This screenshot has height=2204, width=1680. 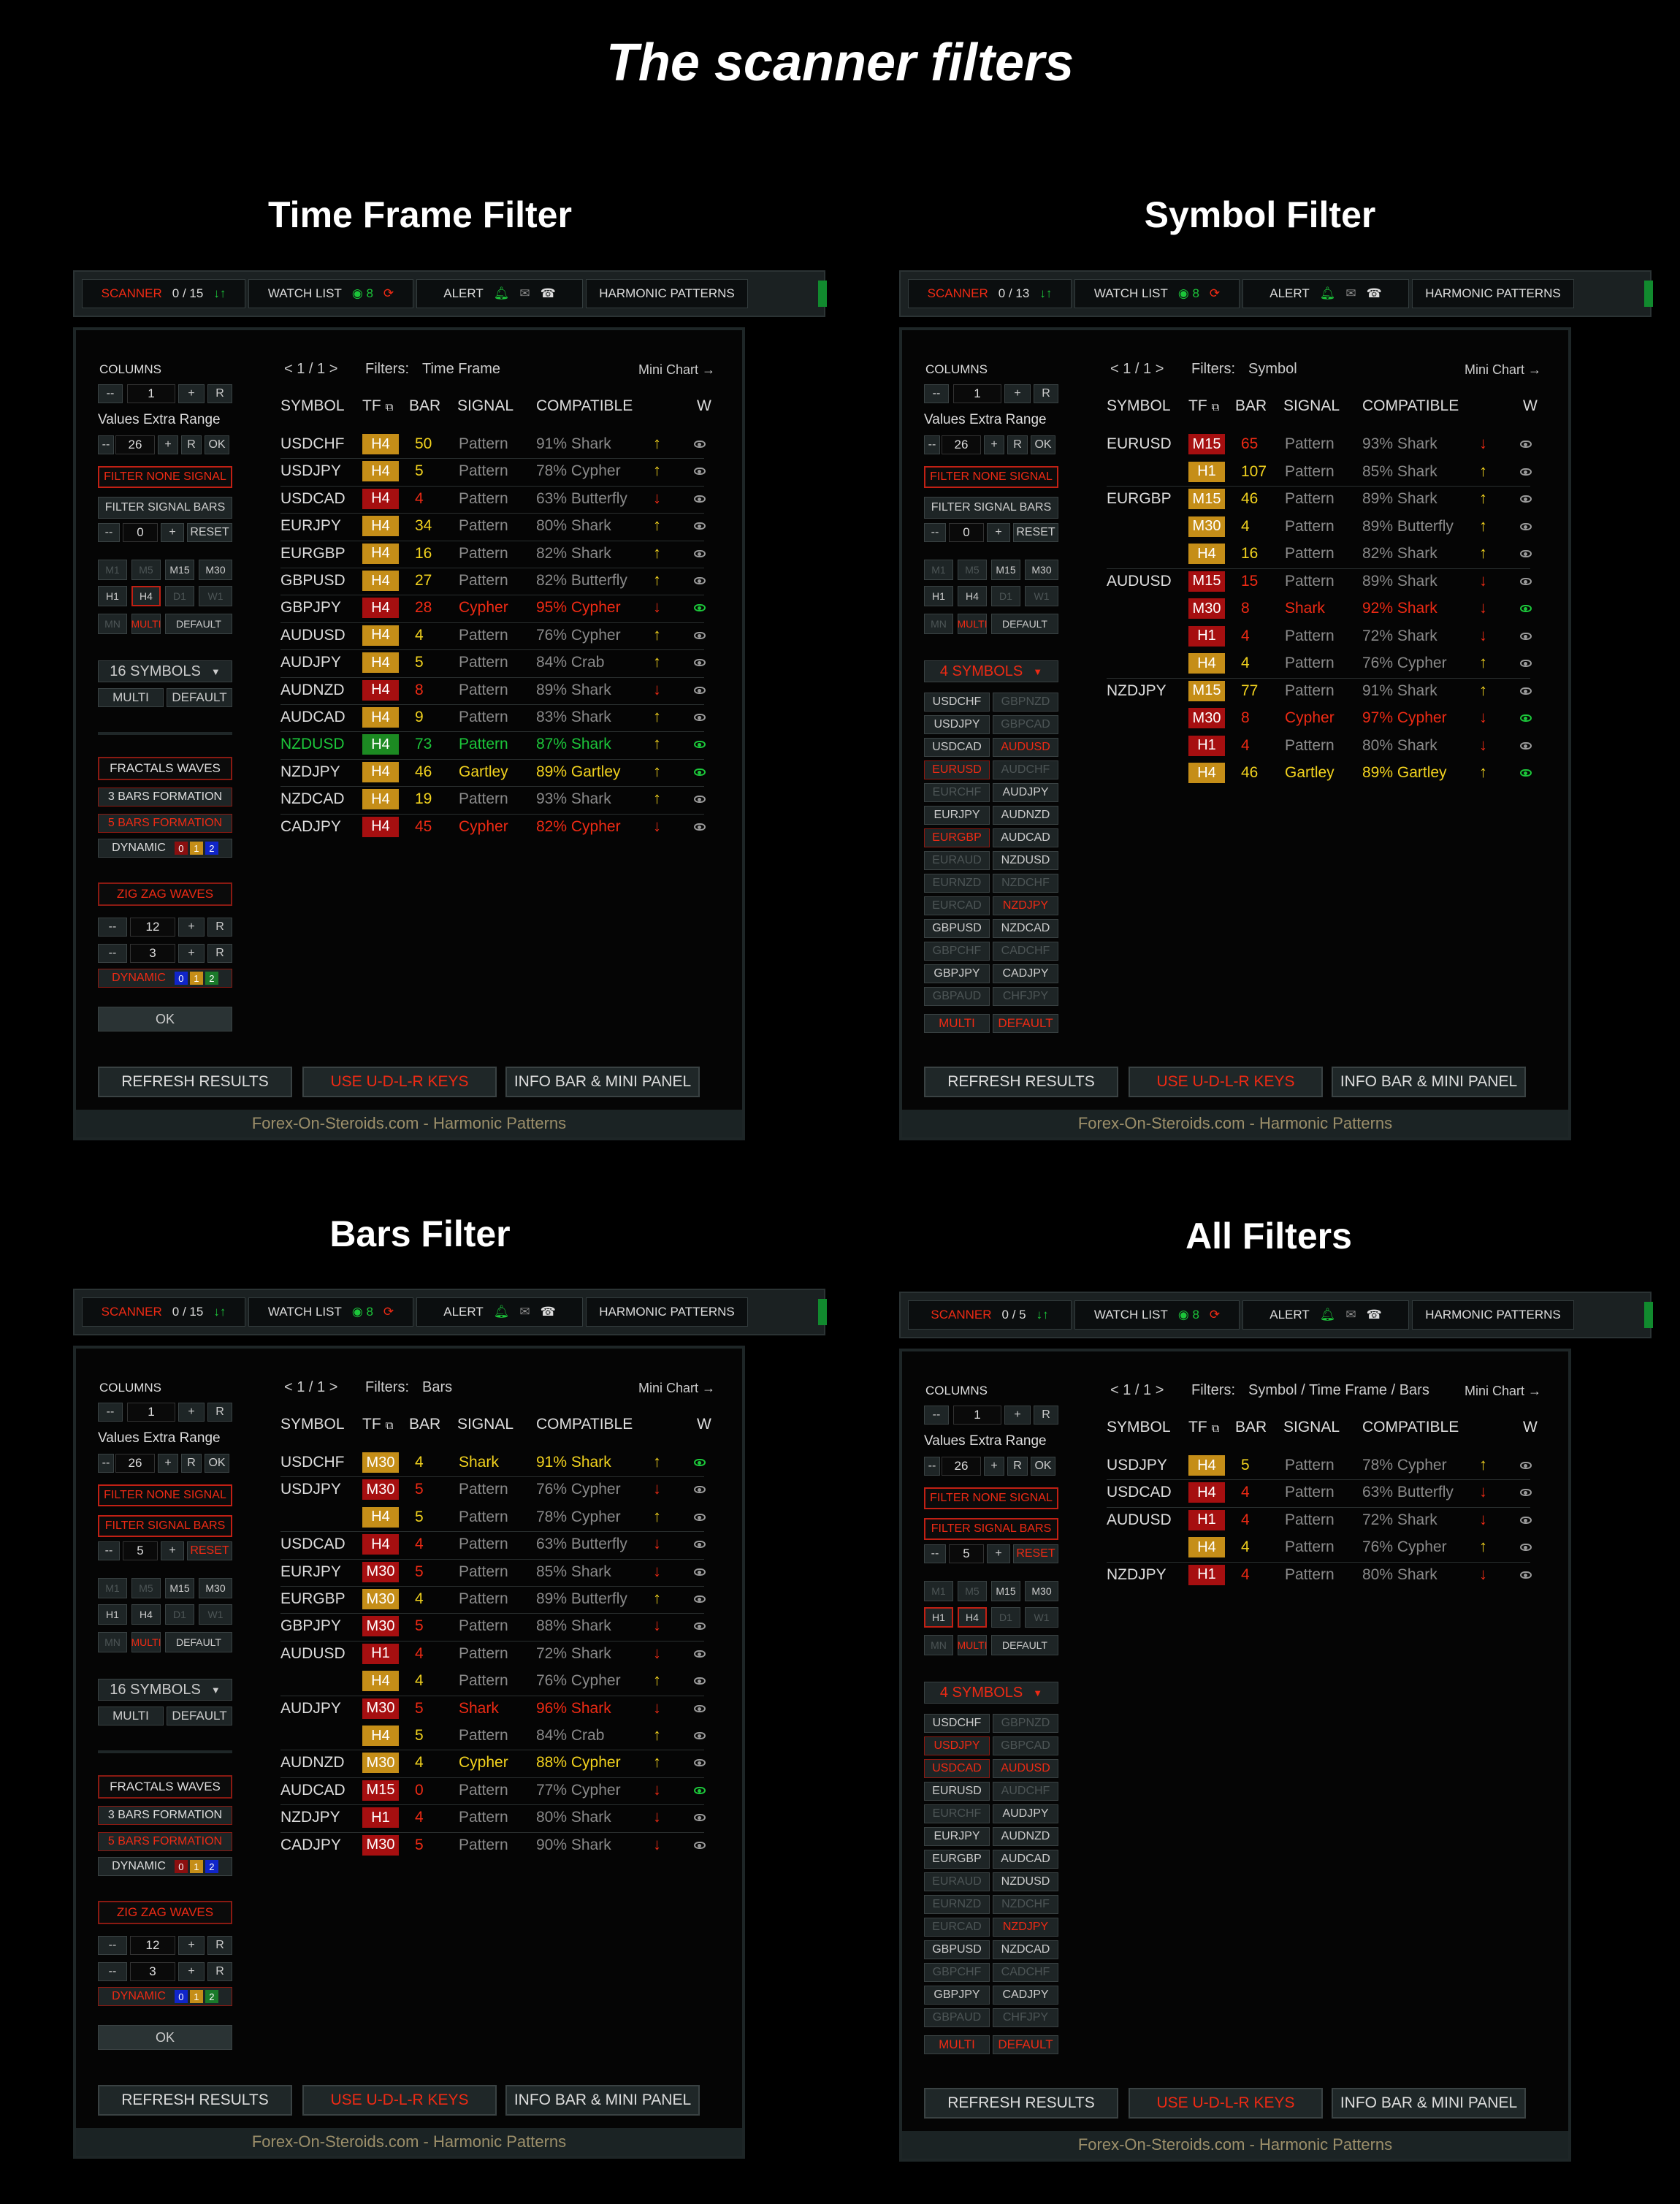 I want to click on symbol-toggle-cadchf: CADCHF, so click(x=1025, y=951).